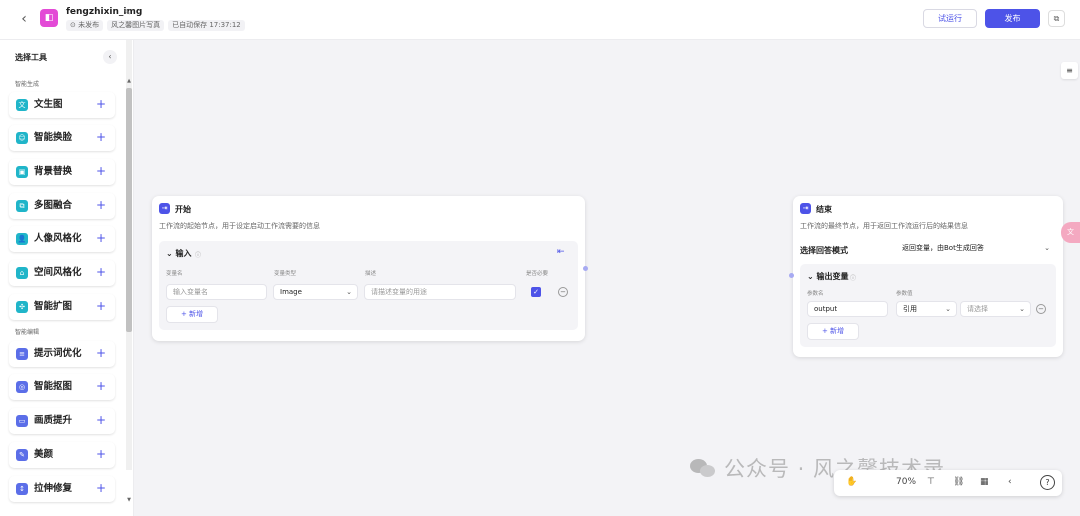 The height and width of the screenshot is (516, 1080). Describe the element at coordinates (958, 482) in the screenshot. I see `link-icon: ⛓` at that location.